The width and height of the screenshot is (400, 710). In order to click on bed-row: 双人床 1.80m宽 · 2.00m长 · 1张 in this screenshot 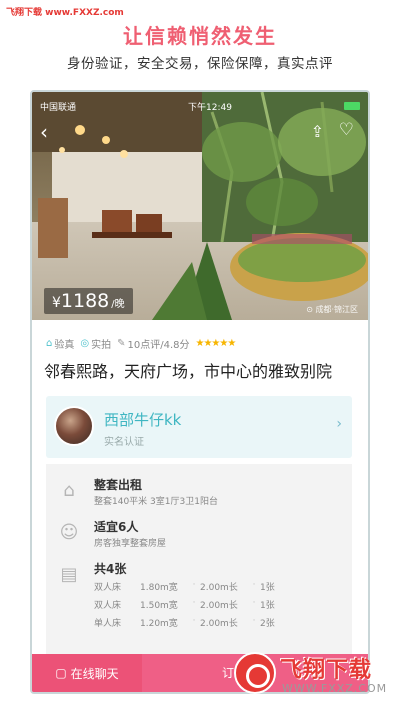, I will do `click(194, 586)`.